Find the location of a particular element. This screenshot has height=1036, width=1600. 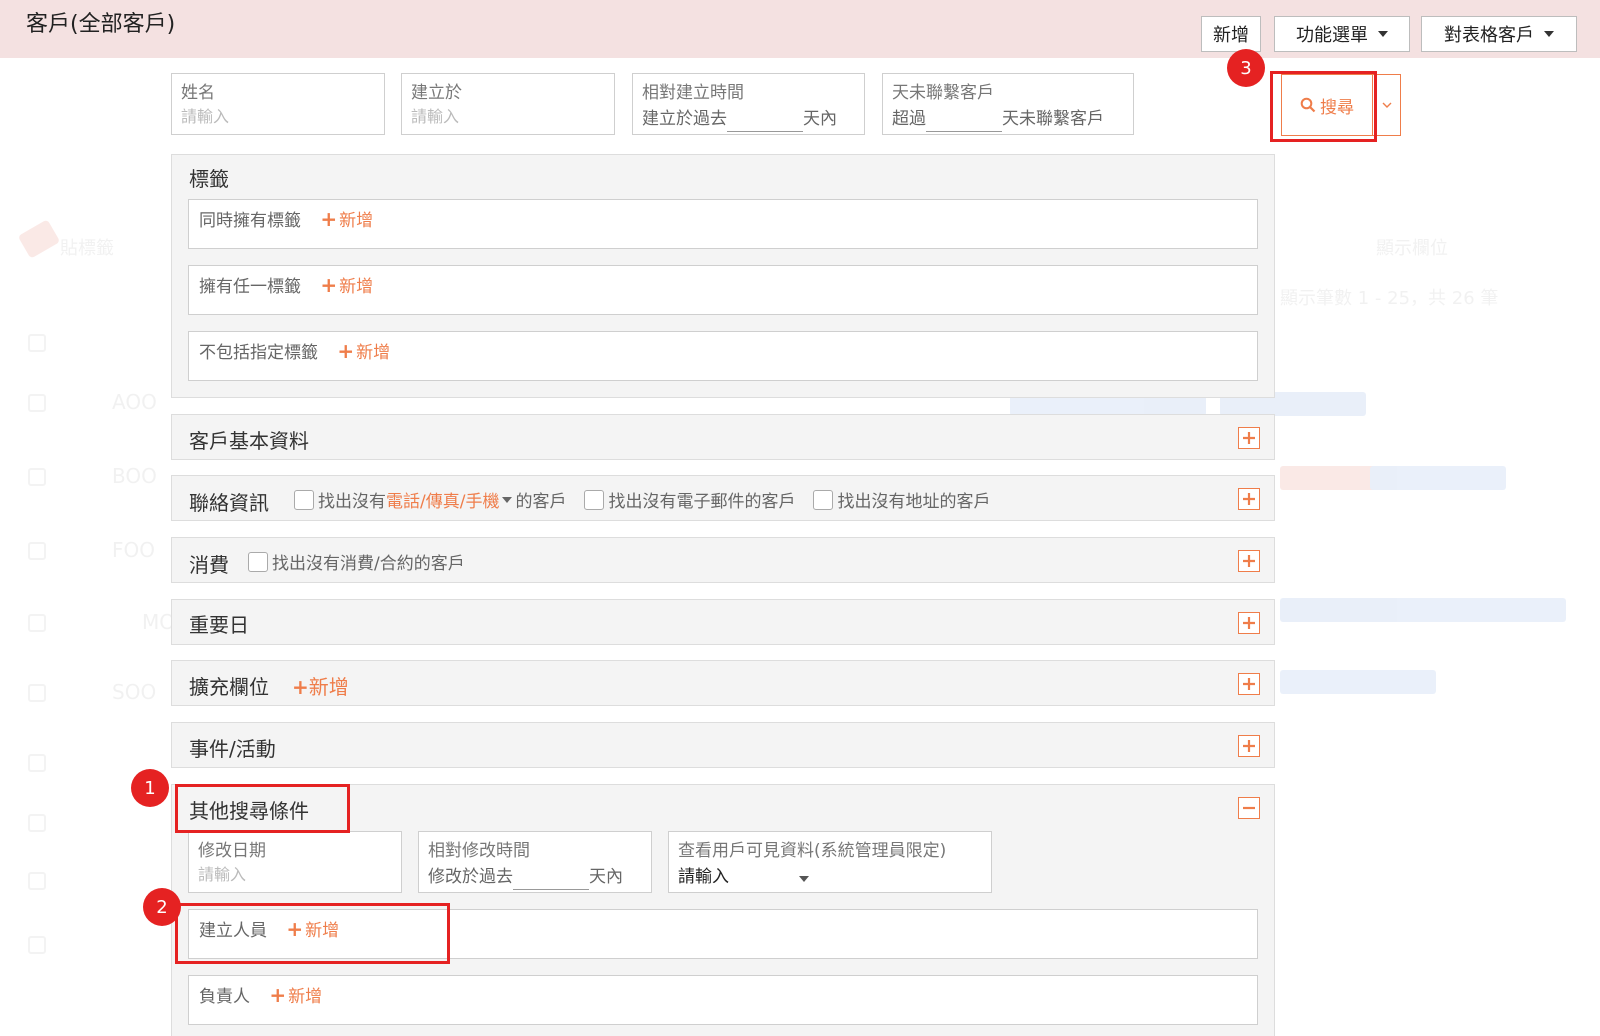

relative-created-suffix: 天內 is located at coordinates (820, 119).